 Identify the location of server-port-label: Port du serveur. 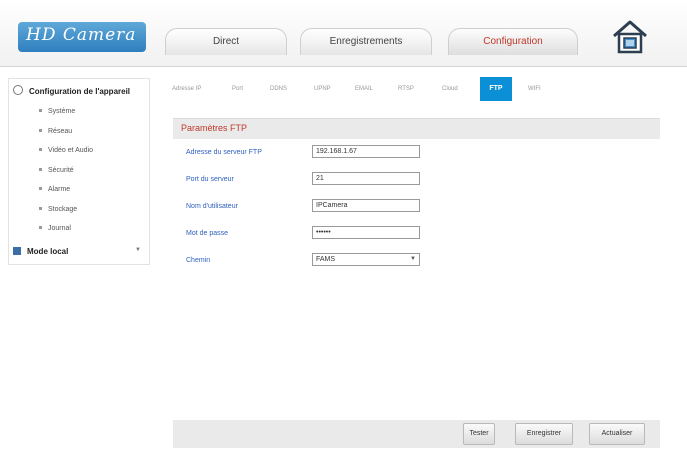
(210, 179).